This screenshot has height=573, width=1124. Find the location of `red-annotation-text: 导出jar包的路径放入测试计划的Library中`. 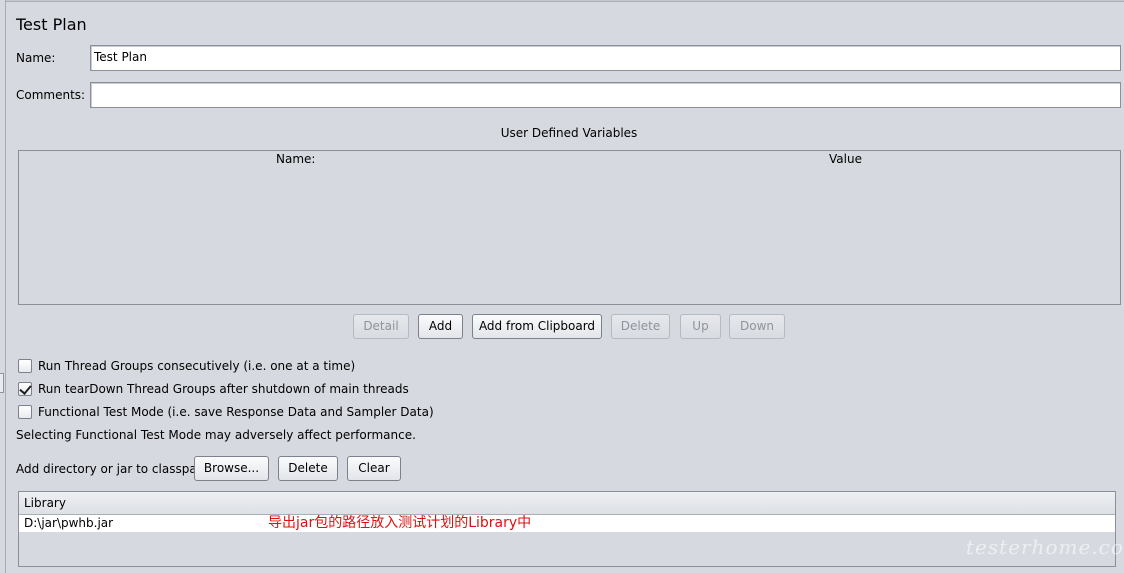

red-annotation-text: 导出jar包的路径放入测试计划的Library中 is located at coordinates (400, 523).